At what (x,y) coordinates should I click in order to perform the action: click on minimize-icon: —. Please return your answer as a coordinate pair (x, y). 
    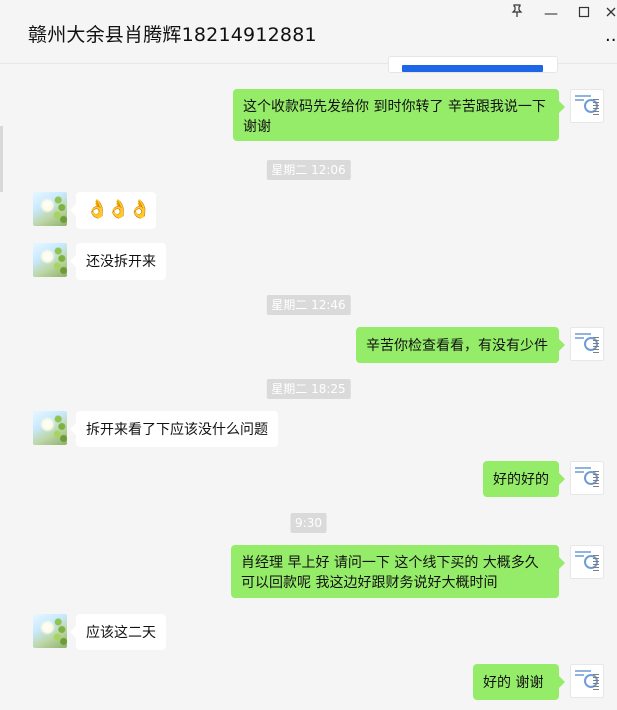
    Looking at the image, I should click on (551, 14).